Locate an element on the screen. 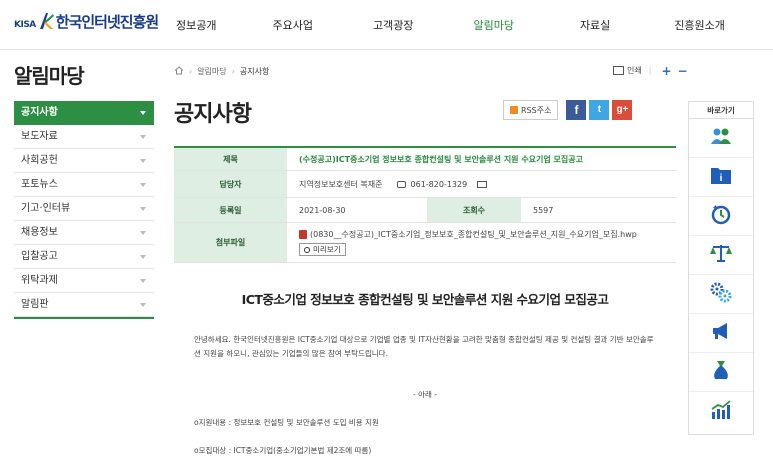 The width and height of the screenshot is (773, 474). sidebar-item-label: 포토뉴스 is located at coordinates (39, 184).